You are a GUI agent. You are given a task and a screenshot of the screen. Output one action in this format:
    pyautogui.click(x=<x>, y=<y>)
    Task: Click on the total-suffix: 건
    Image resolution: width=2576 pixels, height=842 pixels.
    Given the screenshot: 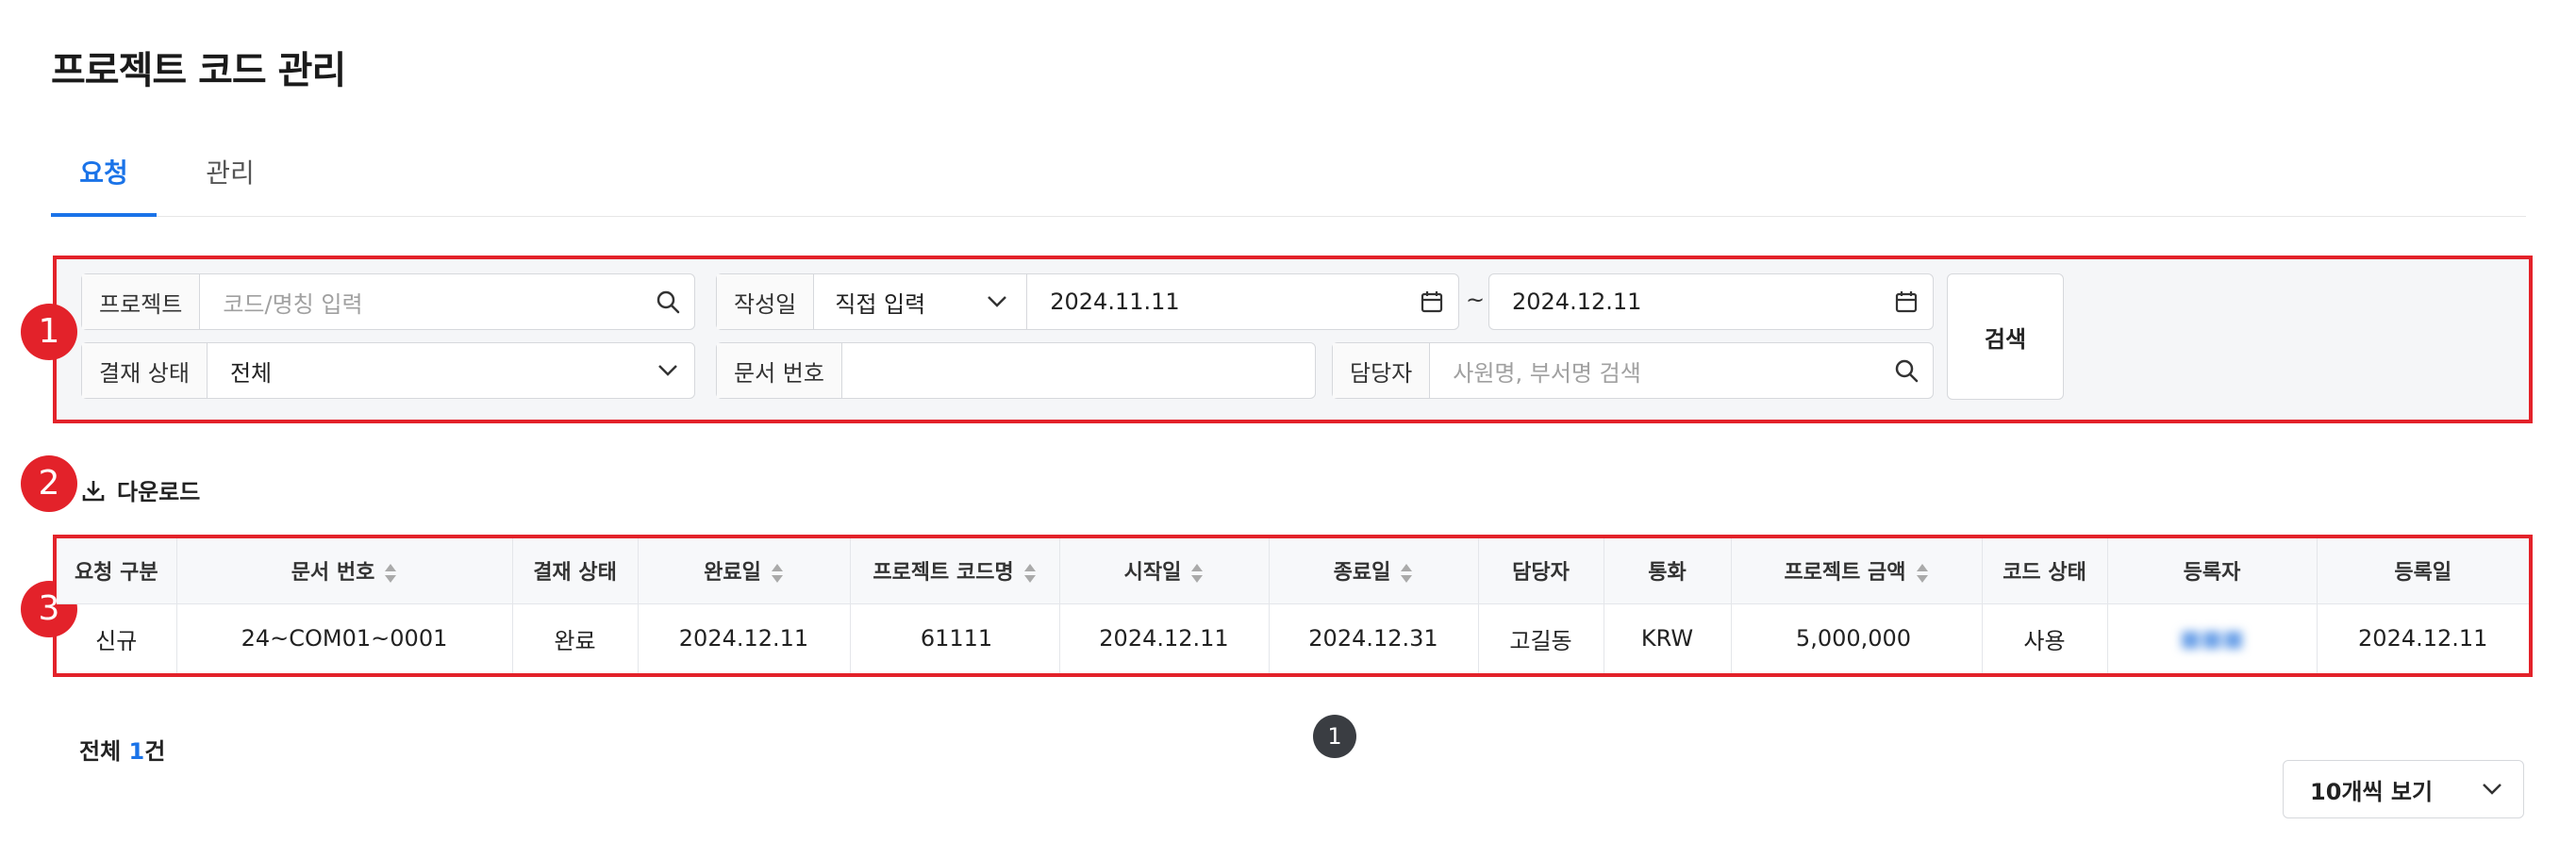 What is the action you would take?
    pyautogui.click(x=155, y=752)
    